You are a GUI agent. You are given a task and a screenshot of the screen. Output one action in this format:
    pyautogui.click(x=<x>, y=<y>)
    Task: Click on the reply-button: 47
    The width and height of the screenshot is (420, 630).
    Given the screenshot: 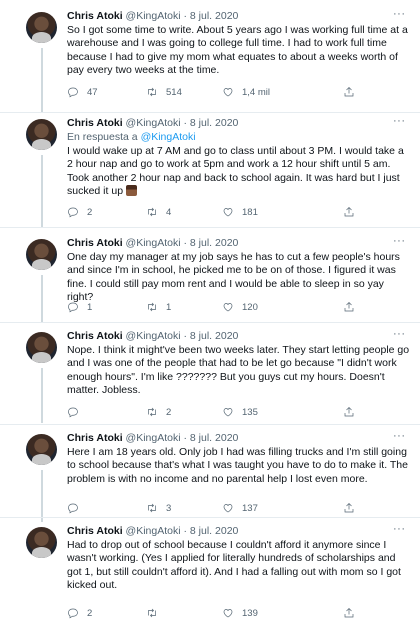 What is the action you would take?
    pyautogui.click(x=82, y=92)
    